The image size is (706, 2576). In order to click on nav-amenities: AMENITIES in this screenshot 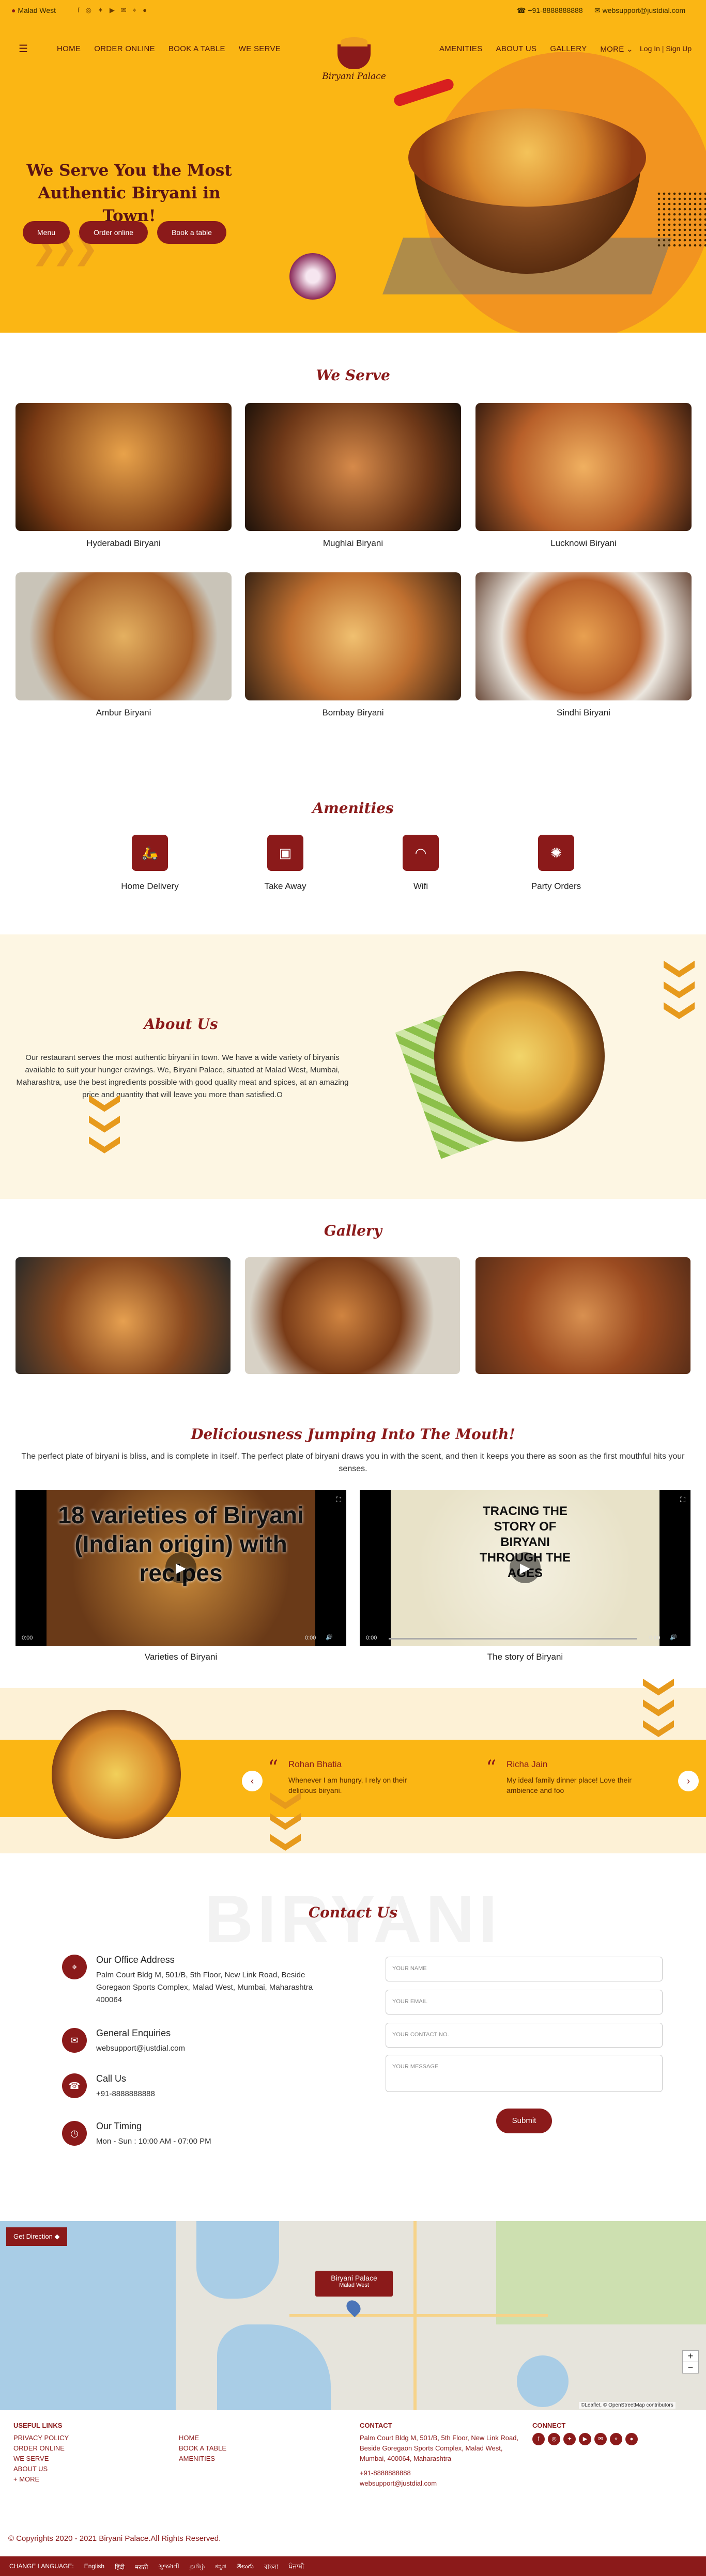, I will do `click(461, 49)`.